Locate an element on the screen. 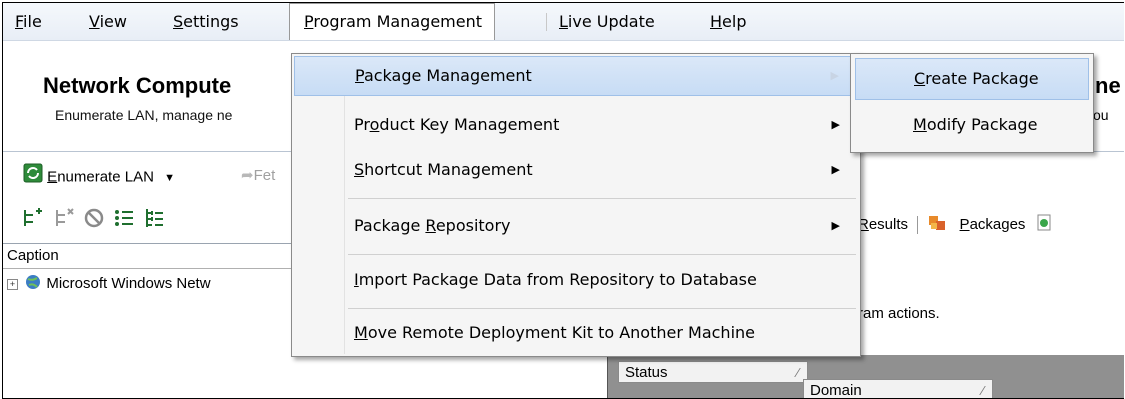 The image size is (1125, 399). menu-file: File is located at coordinates (28, 21).